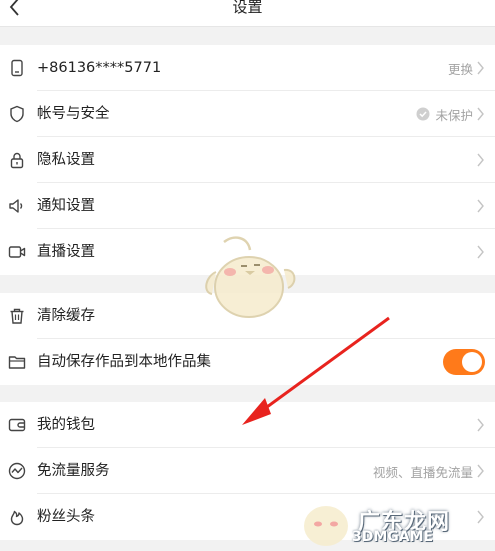 This screenshot has height=551, width=495. What do you see at coordinates (17, 471) in the screenshot?
I see `data-wave-icon` at bounding box center [17, 471].